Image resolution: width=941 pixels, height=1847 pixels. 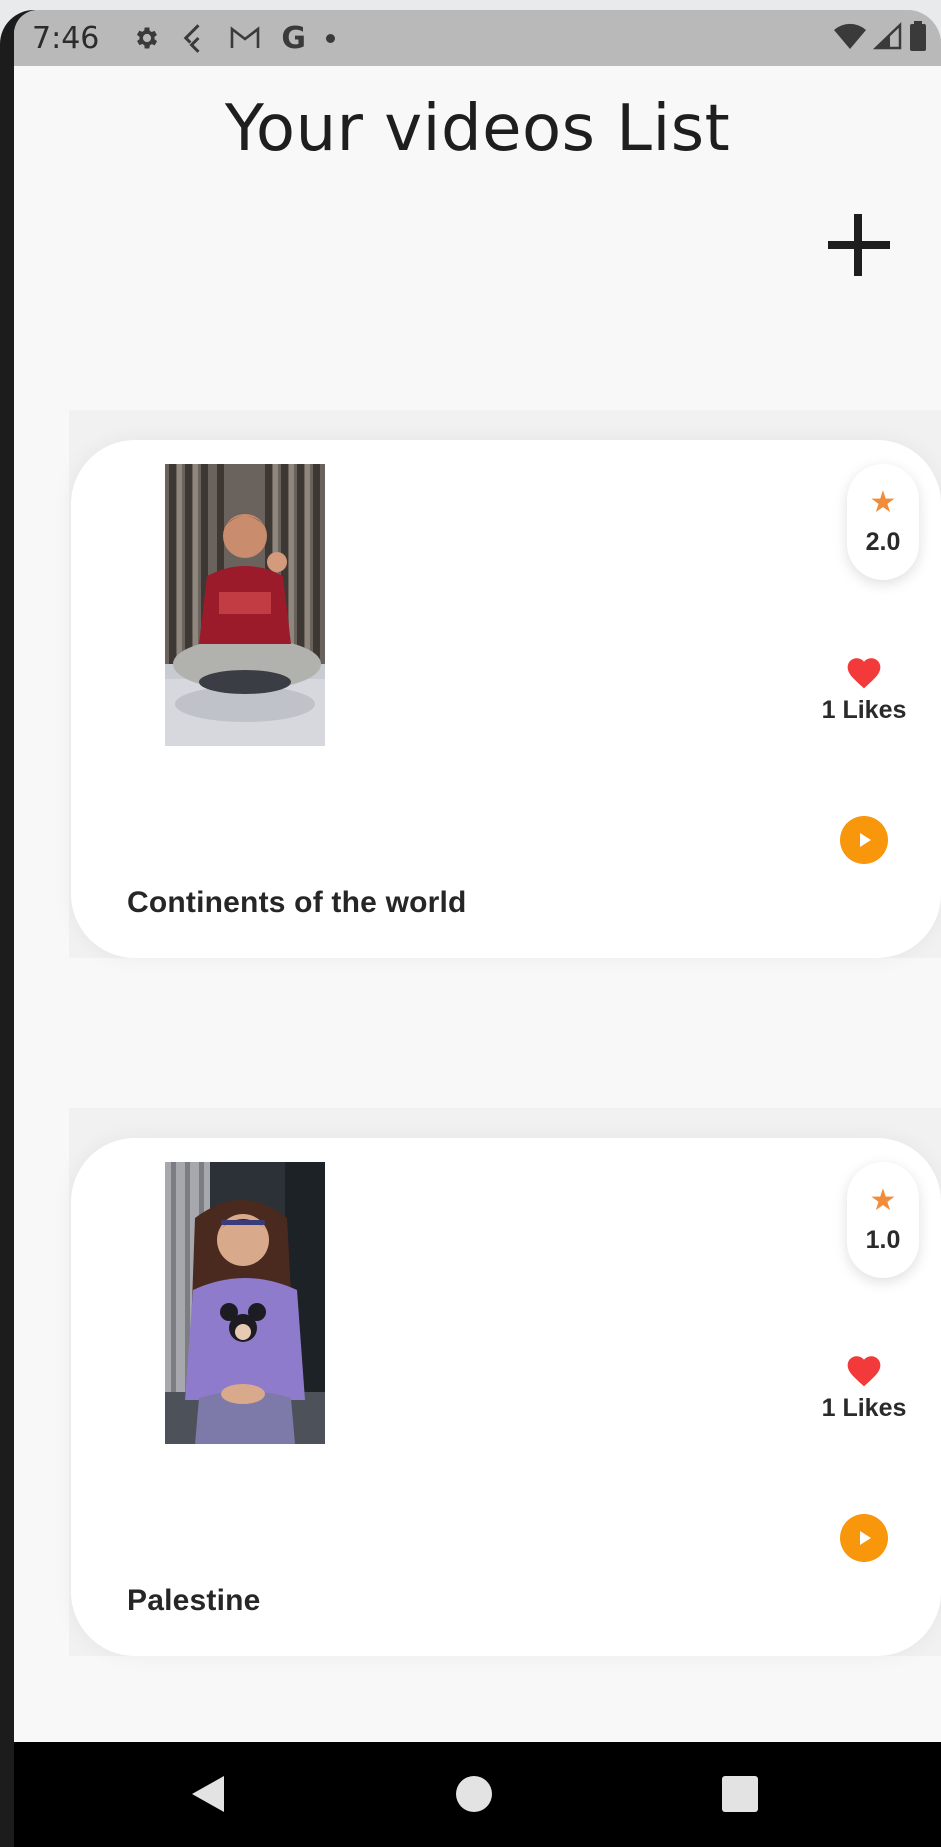 I want to click on gear-icon, so click(x=147, y=38).